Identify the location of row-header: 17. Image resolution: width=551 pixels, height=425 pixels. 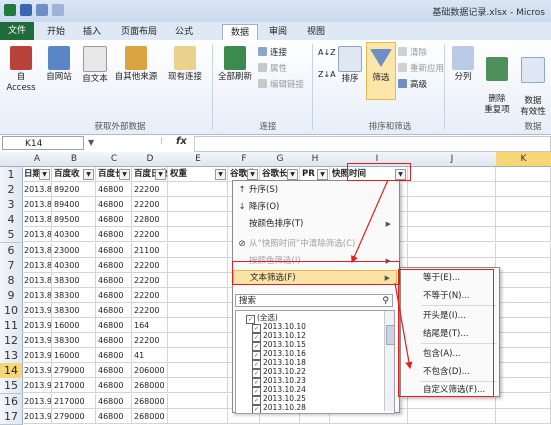
(11, 416).